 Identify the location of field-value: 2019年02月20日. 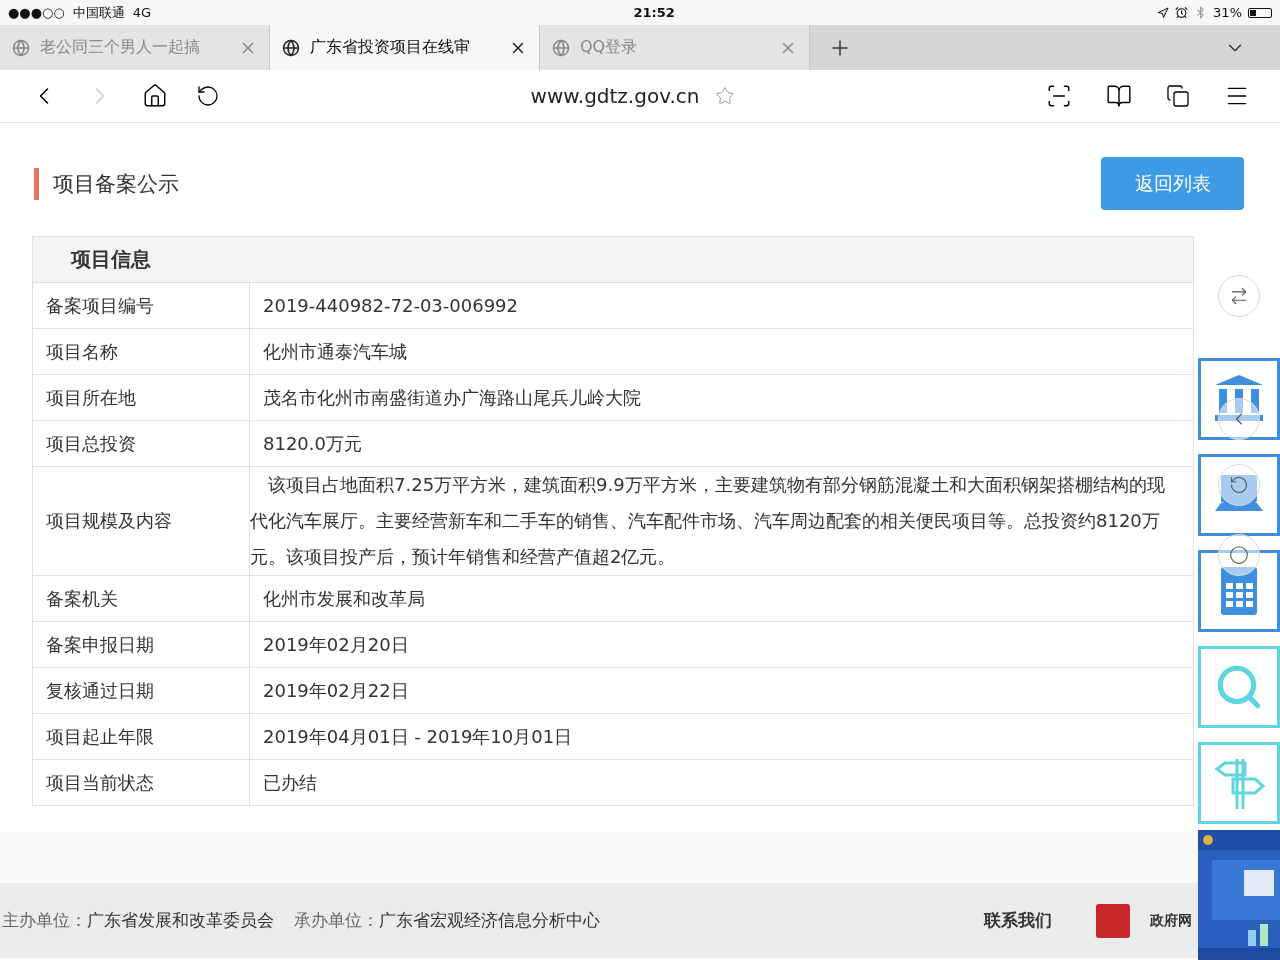
(335, 644).